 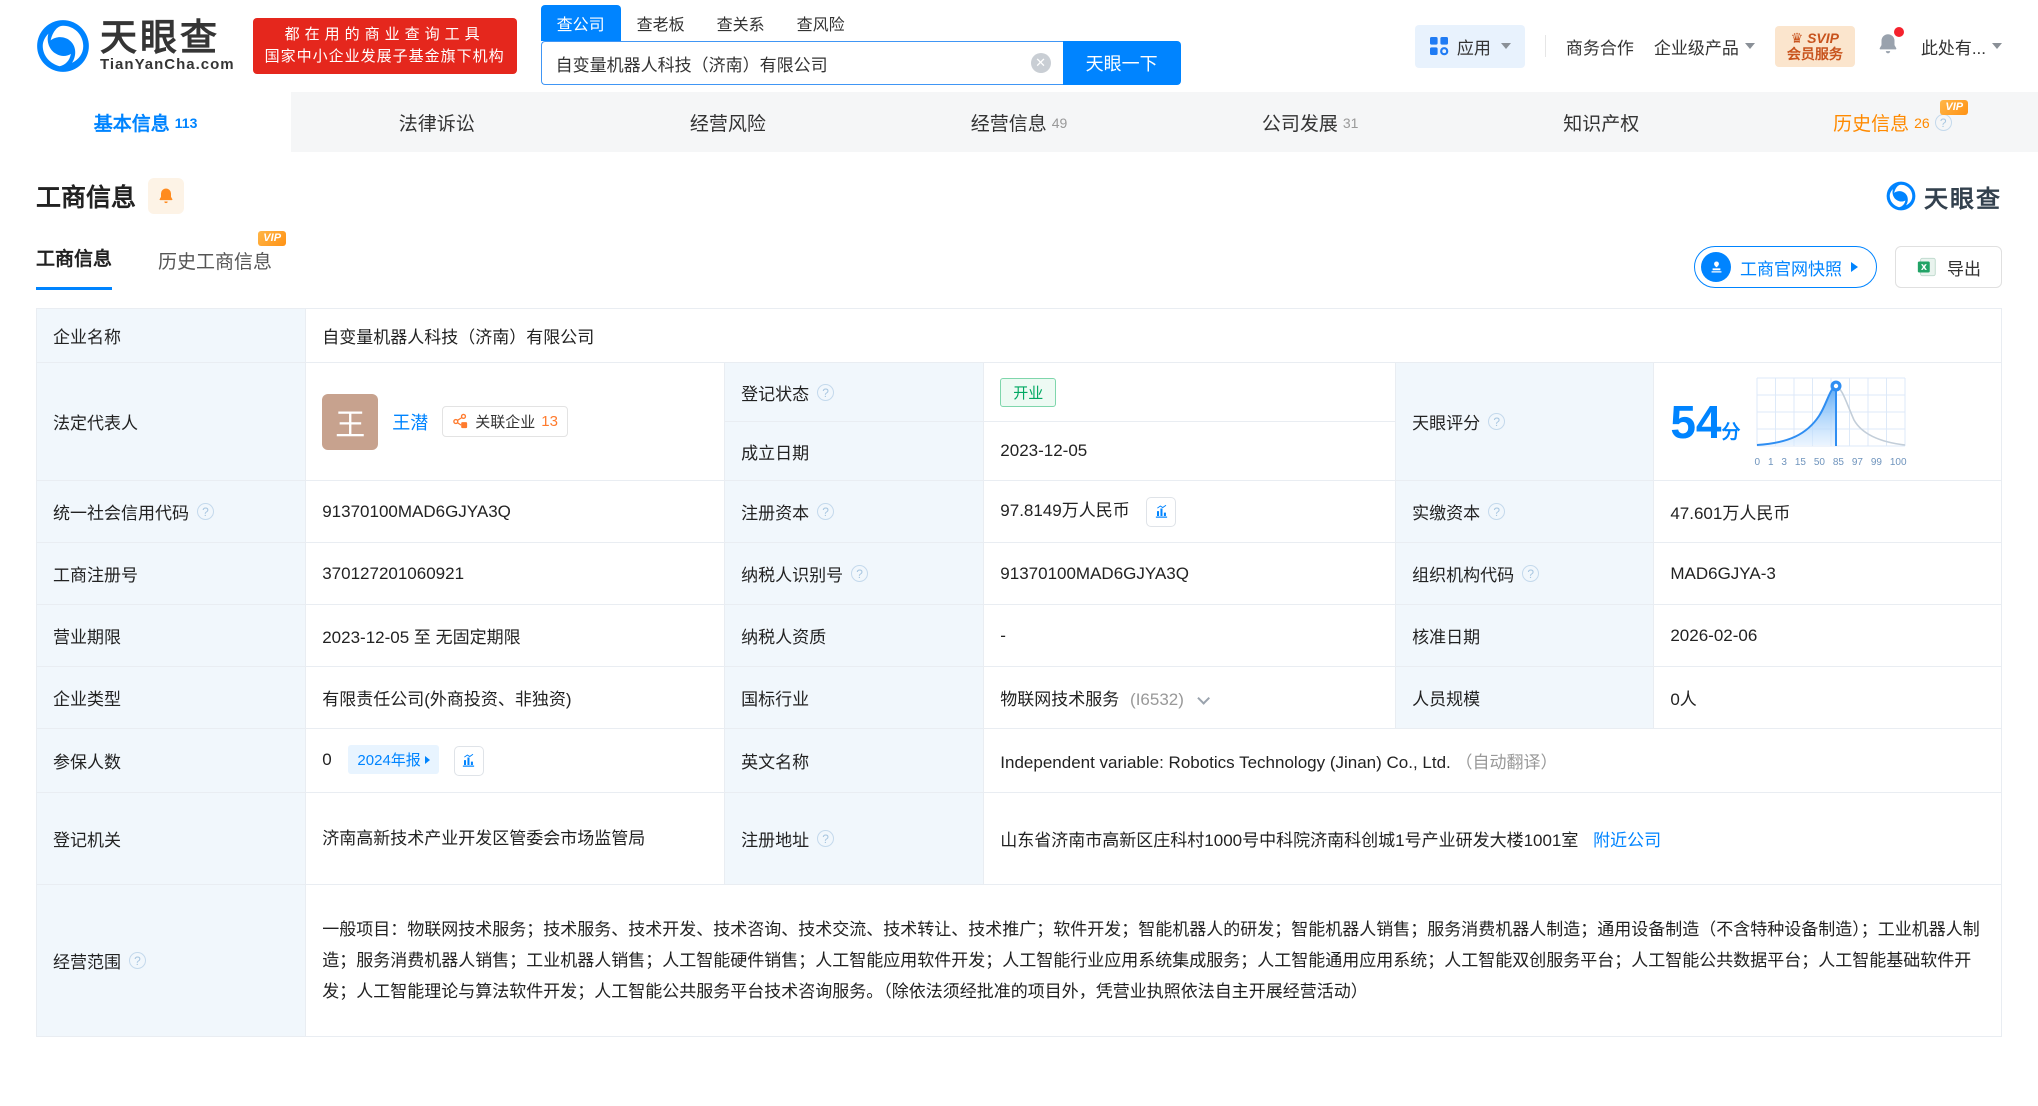 I want to click on legal-rep-name-link: 王潜, so click(x=410, y=423).